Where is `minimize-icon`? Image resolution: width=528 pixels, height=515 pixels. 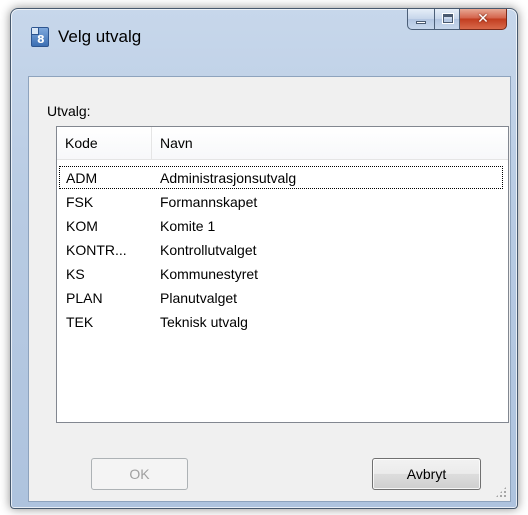 minimize-icon is located at coordinates (421, 22).